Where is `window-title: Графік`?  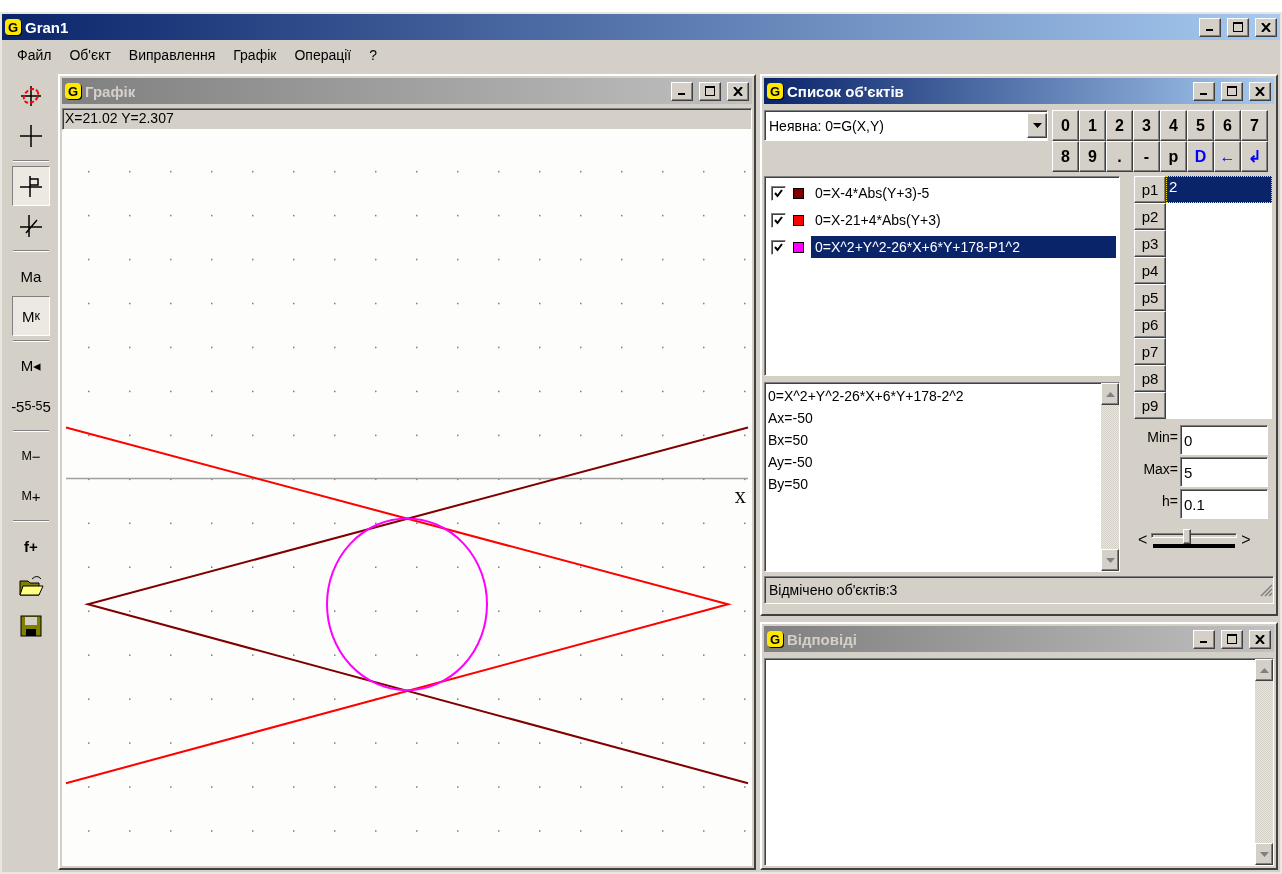 window-title: Графік is located at coordinates (111, 91).